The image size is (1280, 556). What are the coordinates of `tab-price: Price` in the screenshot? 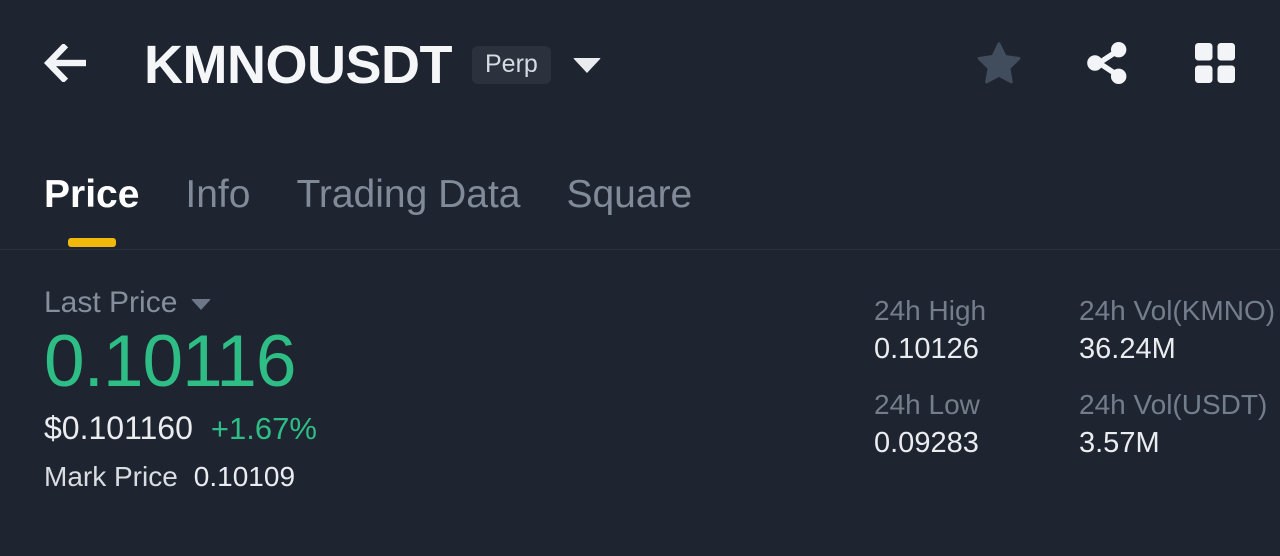 It's located at (91, 209).